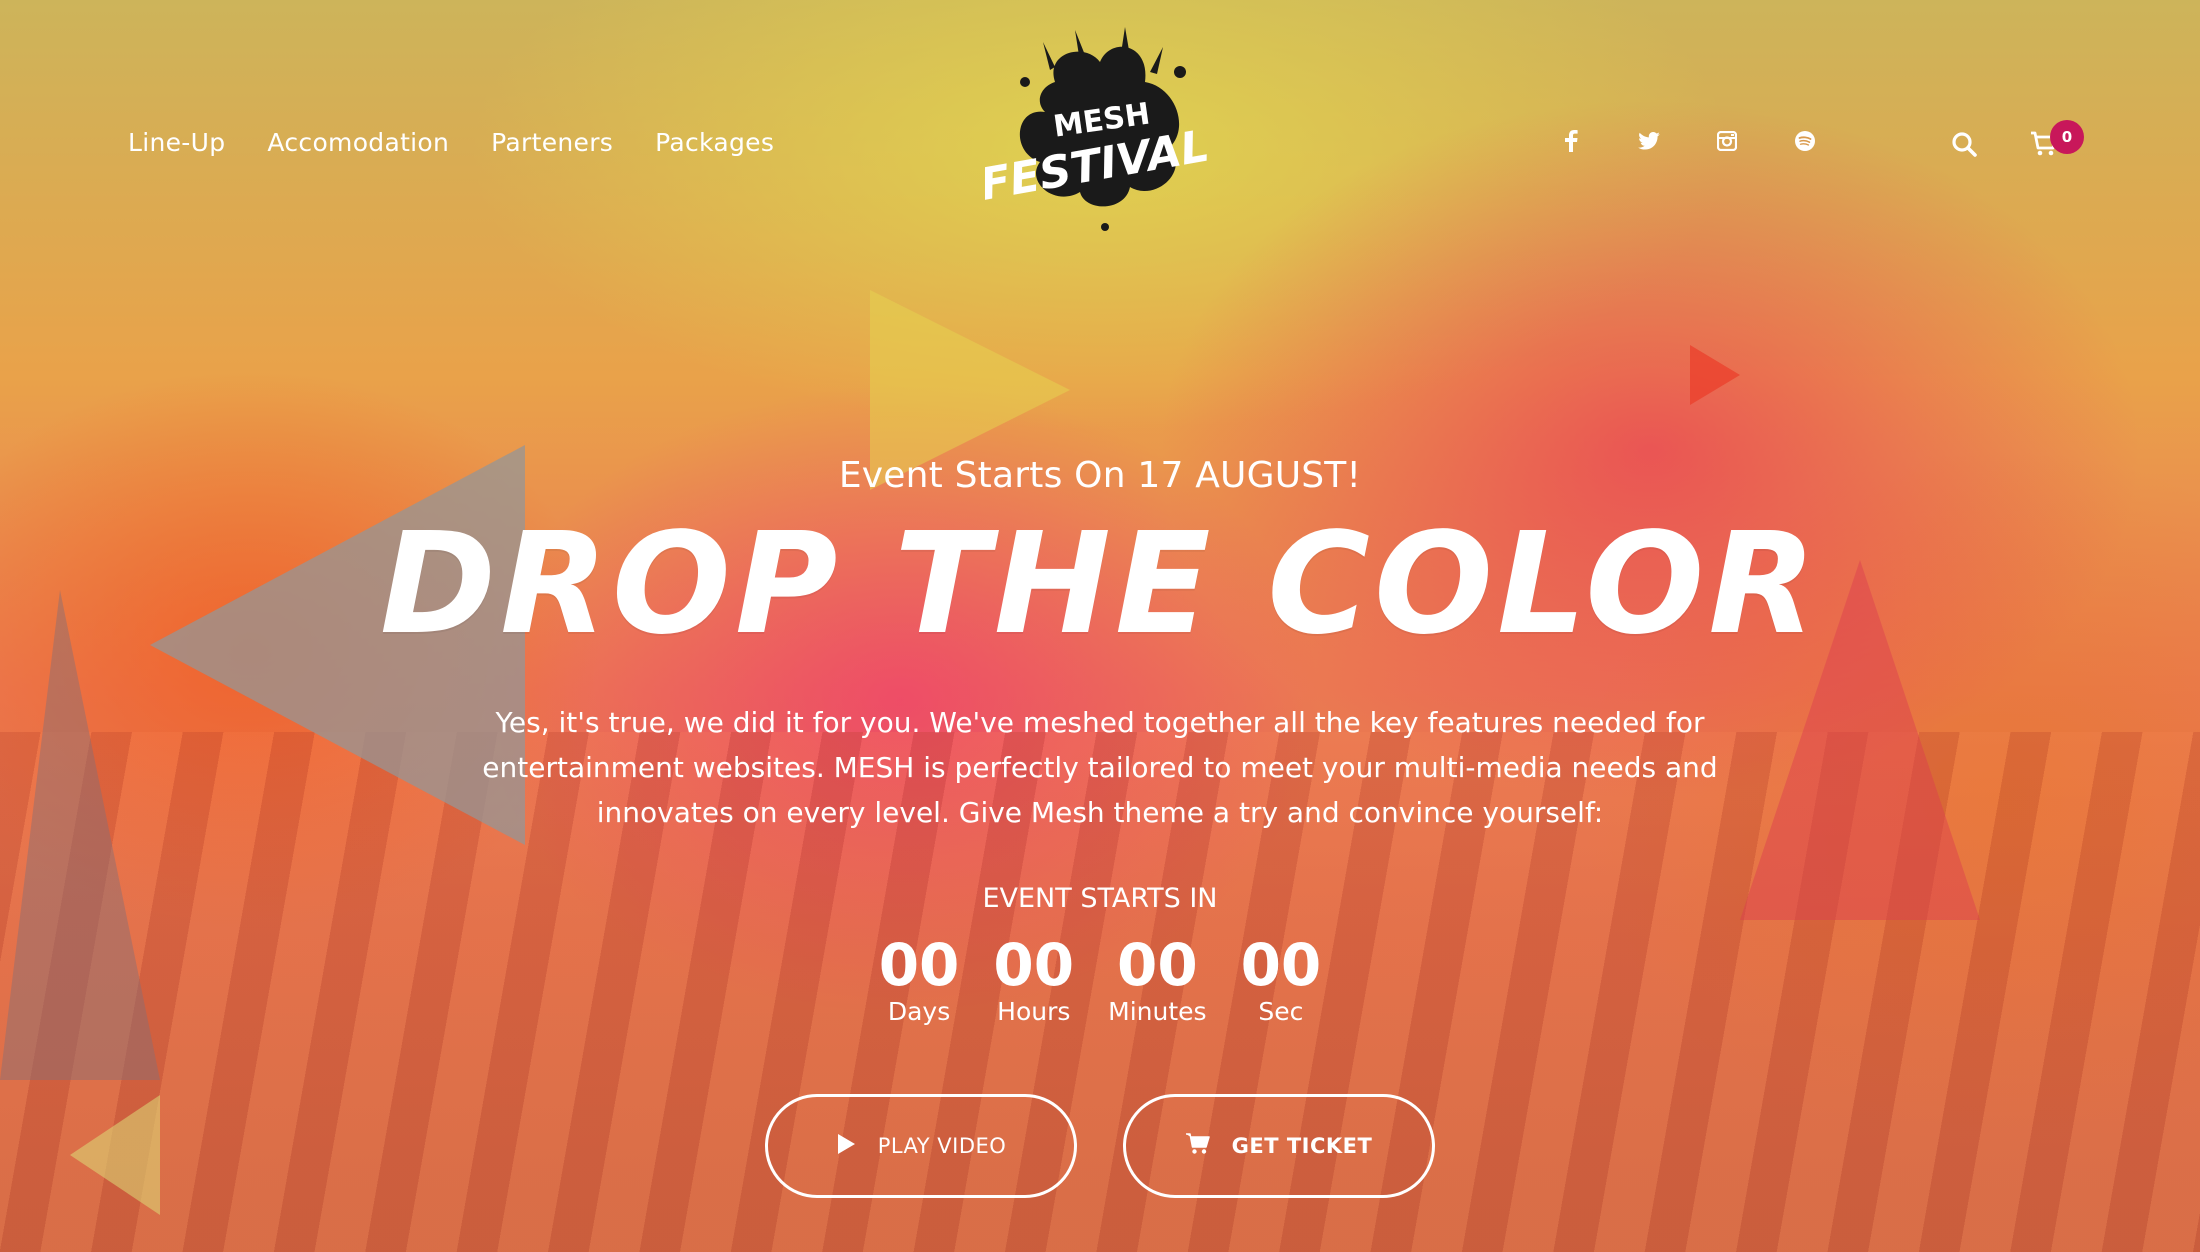 Image resolution: width=2200 pixels, height=1252 pixels. Describe the element at coordinates (942, 1146) in the screenshot. I see `play-video-label: PLAY VIDEO` at that location.